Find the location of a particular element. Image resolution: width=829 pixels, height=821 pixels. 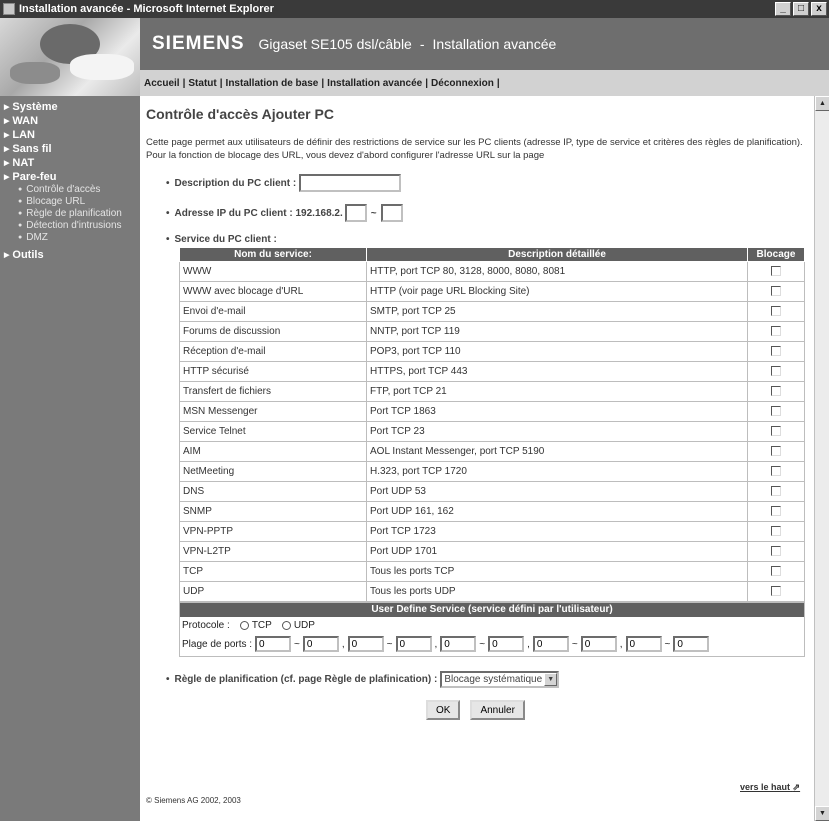

scroll-up-icon: ▲ is located at coordinates (822, 103).